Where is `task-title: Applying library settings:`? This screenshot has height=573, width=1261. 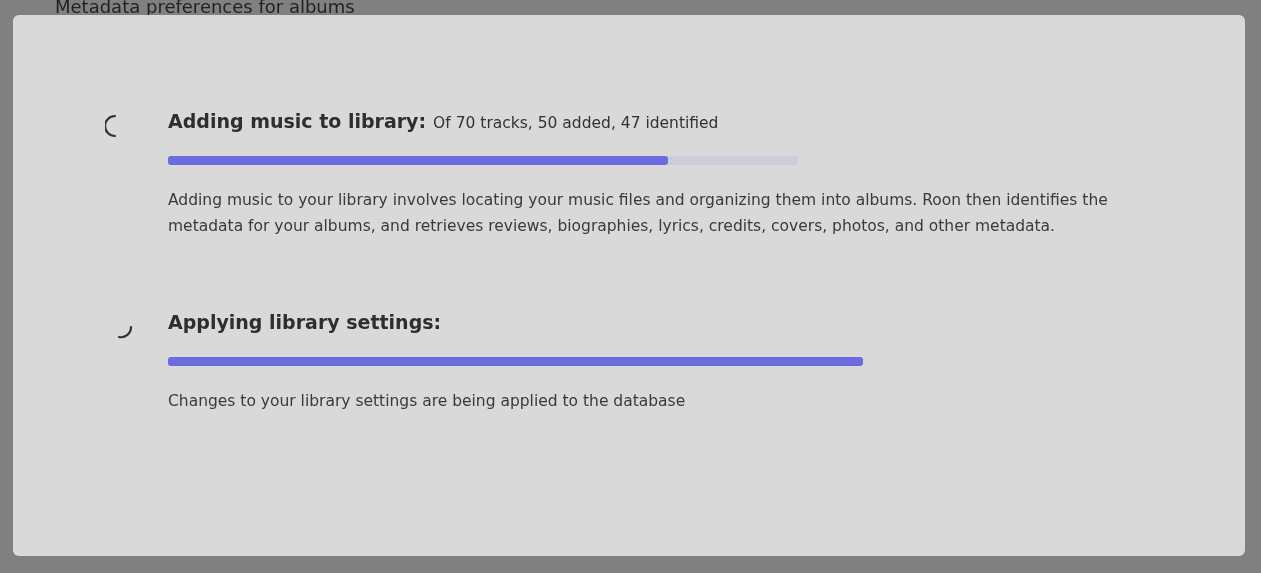
task-title: Applying library settings: is located at coordinates (305, 322).